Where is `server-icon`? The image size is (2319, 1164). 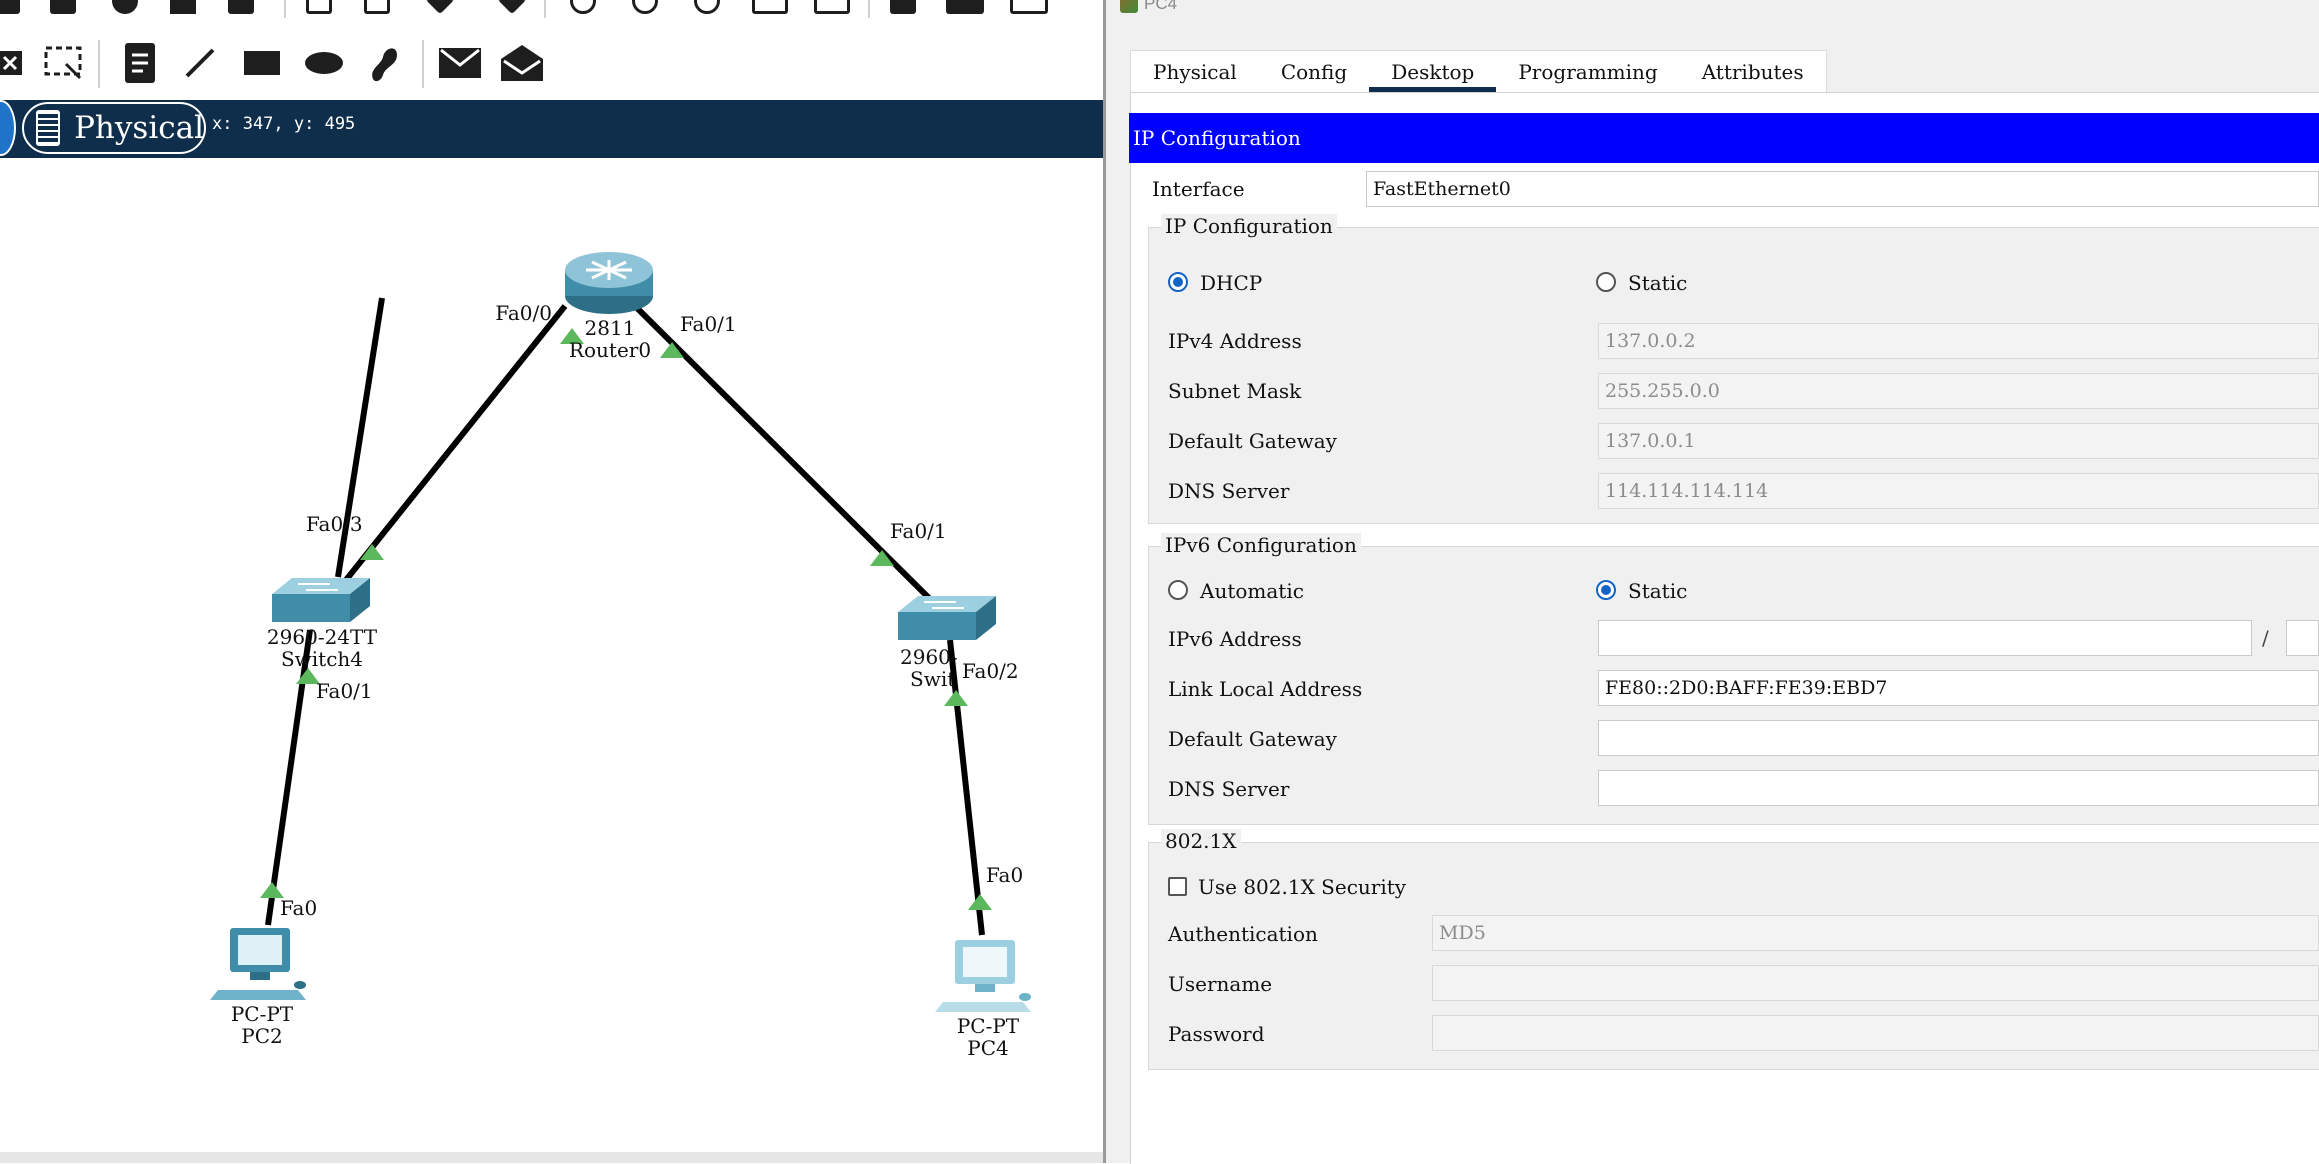
server-icon is located at coordinates (965, 7).